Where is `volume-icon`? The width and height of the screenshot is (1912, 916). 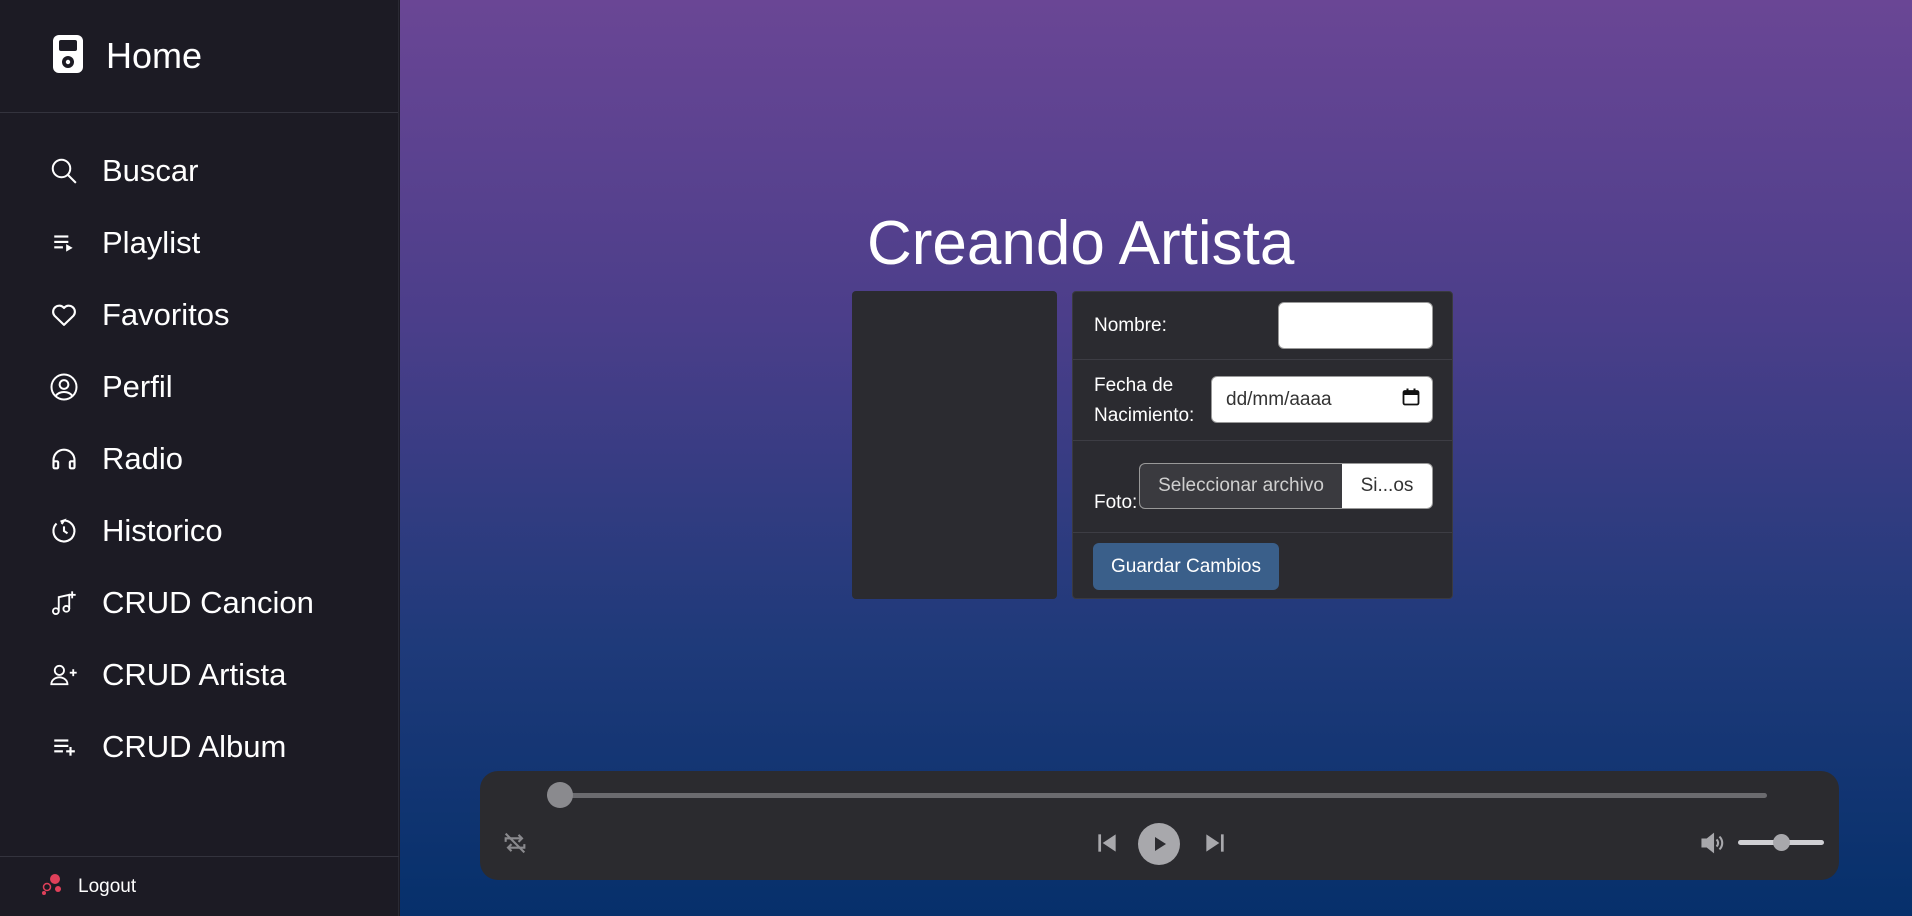 volume-icon is located at coordinates (1713, 843).